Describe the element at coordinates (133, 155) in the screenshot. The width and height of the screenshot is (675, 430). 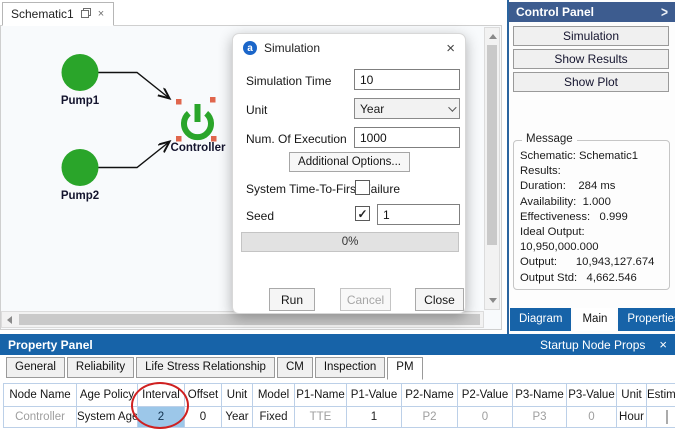
I see `connector-pump2-controller` at that location.